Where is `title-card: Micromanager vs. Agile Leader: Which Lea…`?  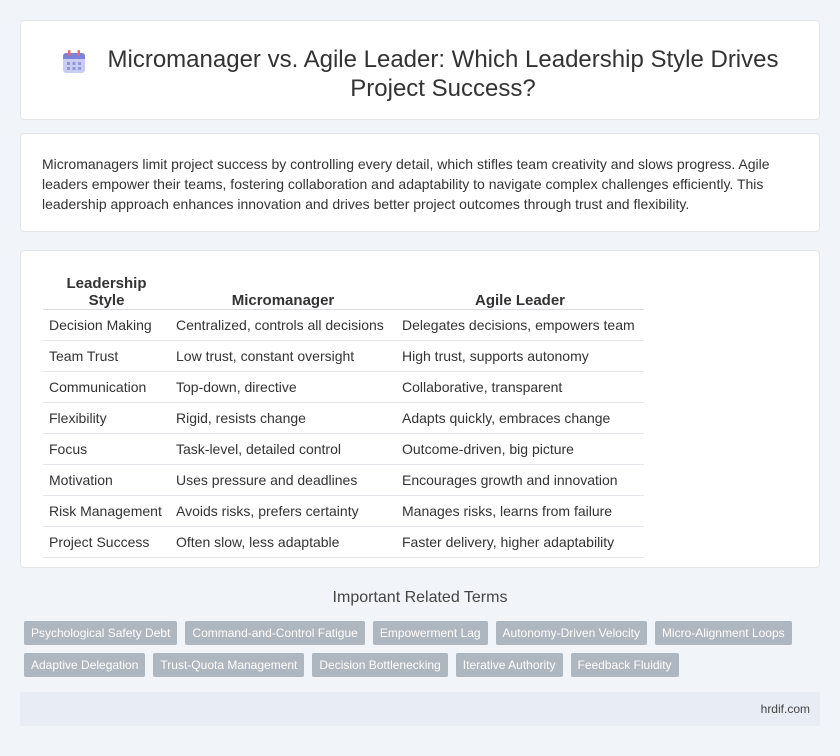 title-card: Micromanager vs. Agile Leader: Which Lea… is located at coordinates (420, 70).